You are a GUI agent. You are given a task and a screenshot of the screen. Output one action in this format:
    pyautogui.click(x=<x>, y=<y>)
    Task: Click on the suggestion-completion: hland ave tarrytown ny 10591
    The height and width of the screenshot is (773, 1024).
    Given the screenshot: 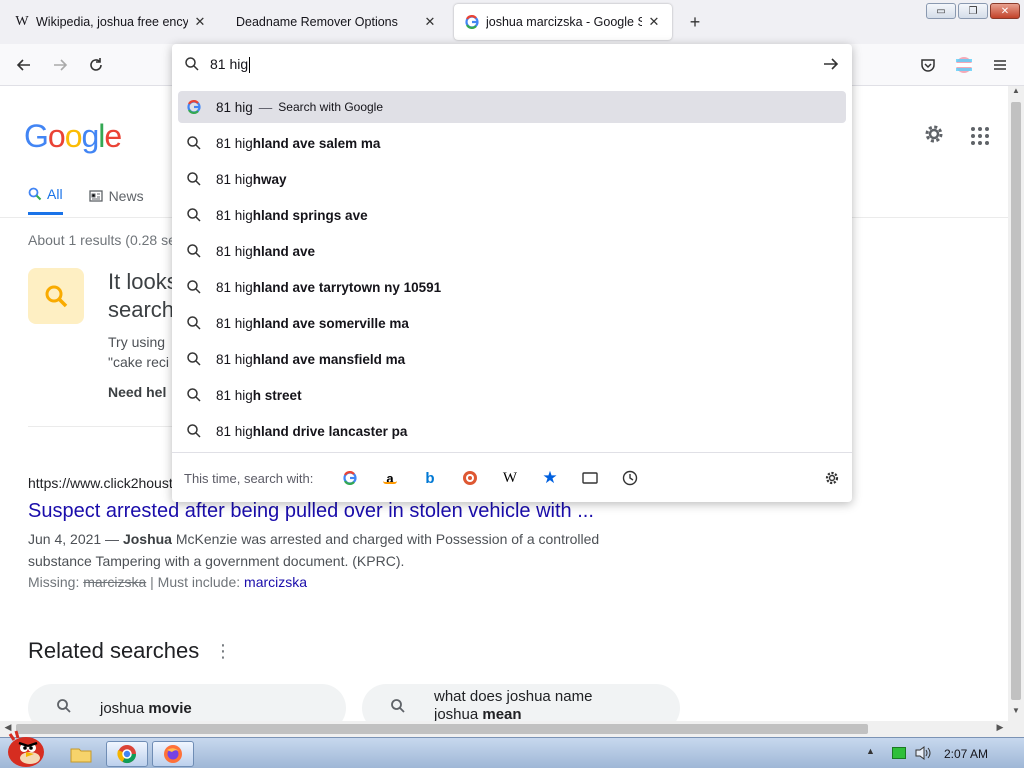 What is the action you would take?
    pyautogui.click(x=347, y=287)
    